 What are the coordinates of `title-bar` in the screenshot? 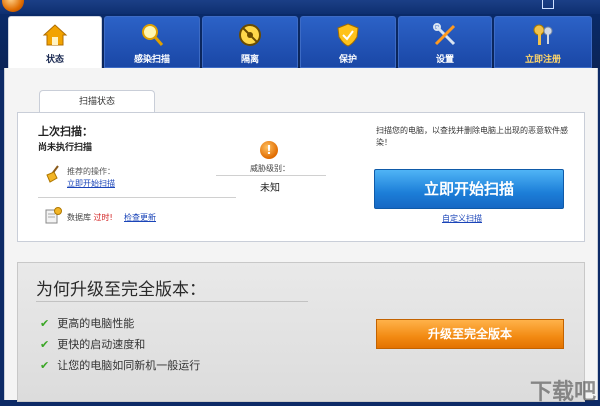 It's located at (300, 7).